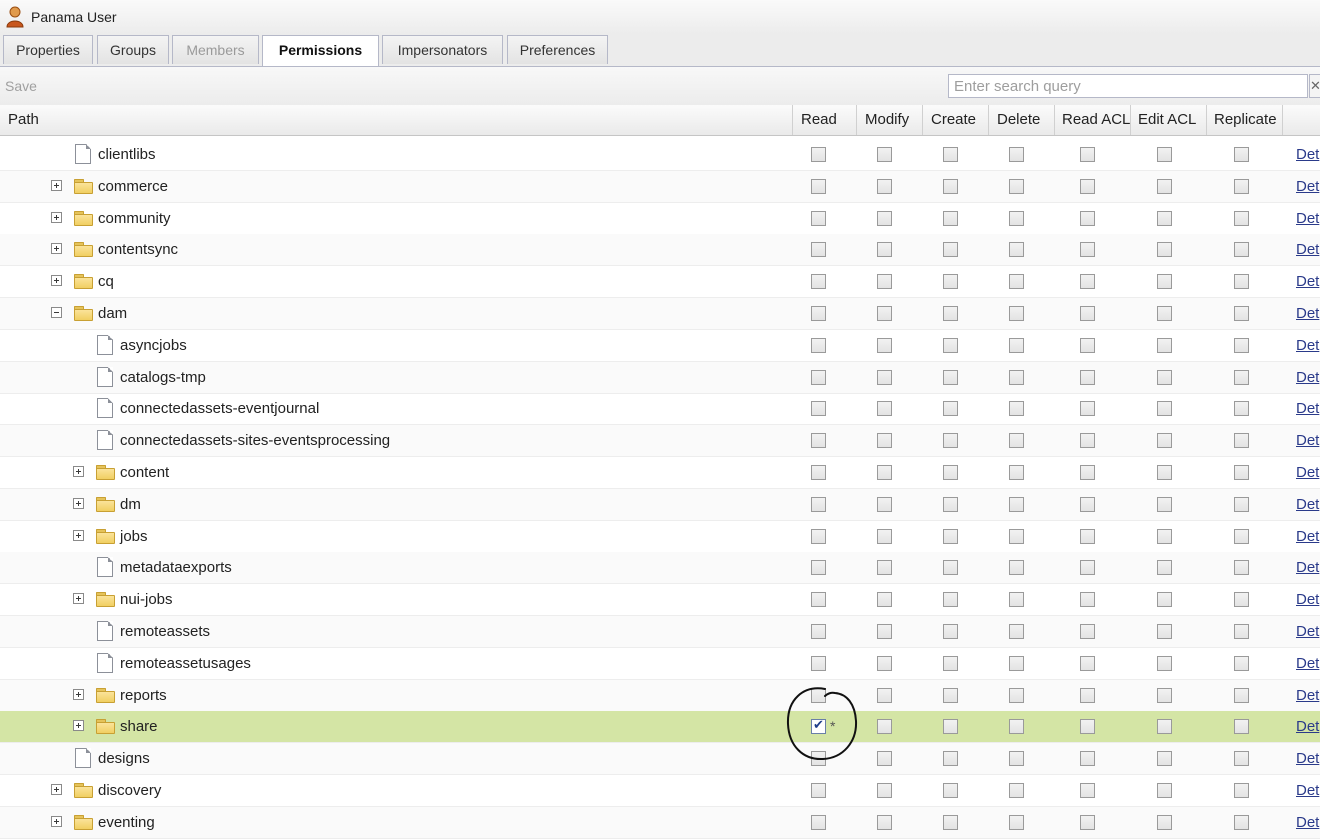 Image resolution: width=1320 pixels, height=839 pixels. Describe the element at coordinates (396, 120) in the screenshot. I see `column-header-path: Path` at that location.